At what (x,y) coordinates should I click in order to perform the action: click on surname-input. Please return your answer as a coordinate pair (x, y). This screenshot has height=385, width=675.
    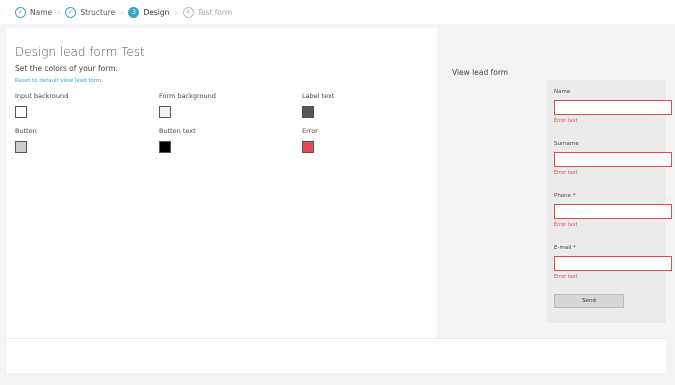
    Looking at the image, I should click on (613, 159).